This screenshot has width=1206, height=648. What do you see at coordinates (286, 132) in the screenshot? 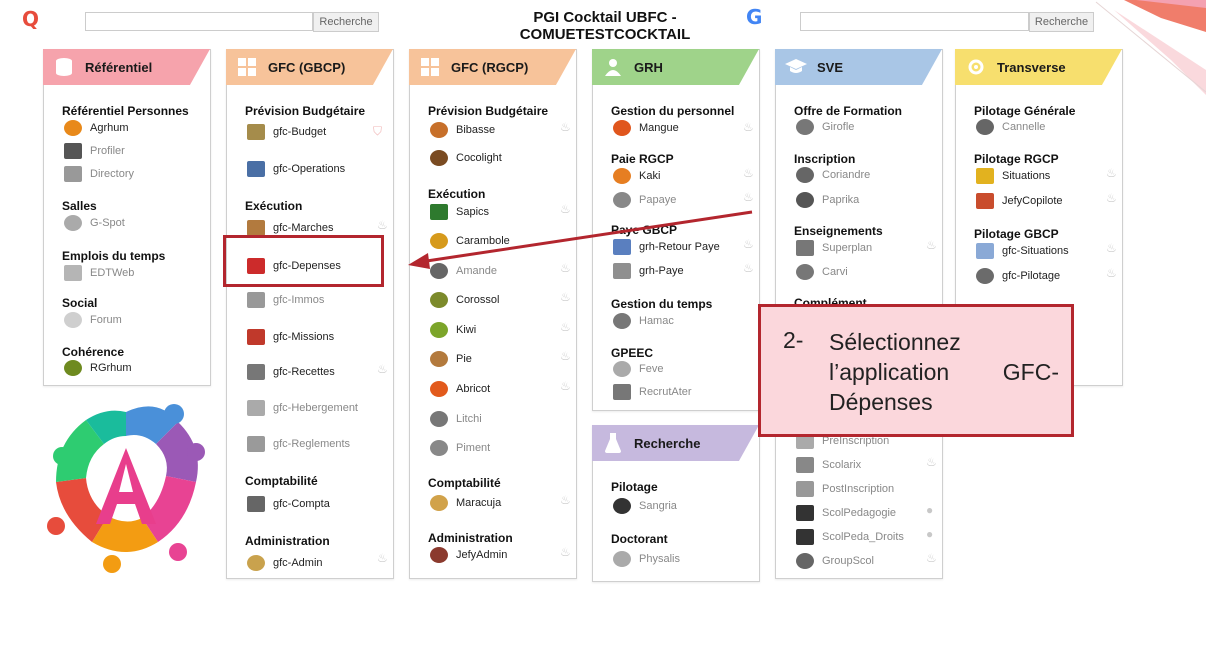
I see `app-gfc-budget: gfc-Budget` at bounding box center [286, 132].